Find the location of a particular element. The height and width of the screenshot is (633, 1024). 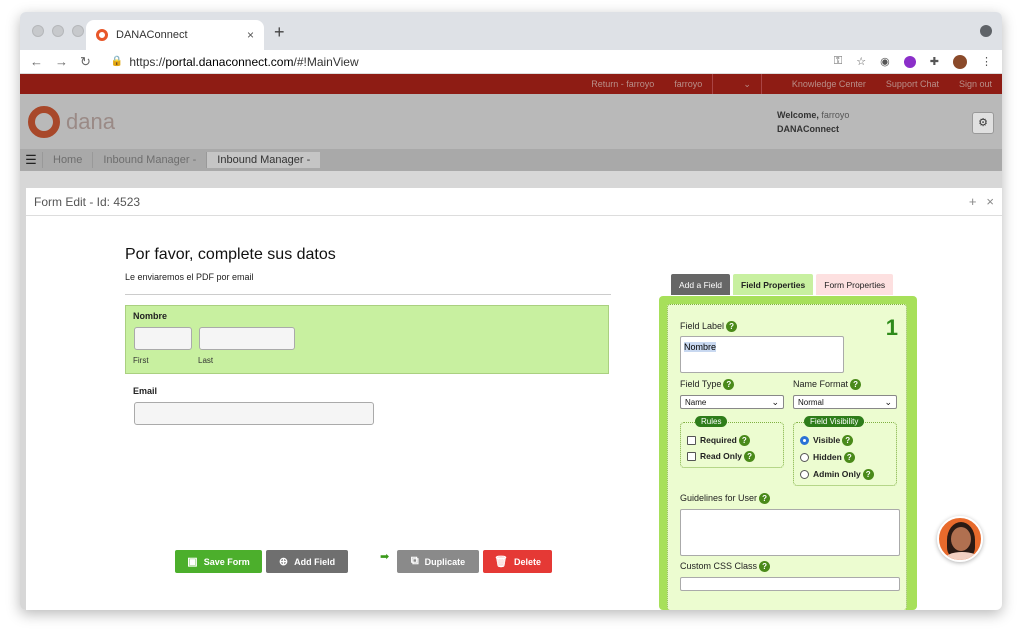

menu-dots-icon: ⋮ is located at coordinates (986, 61).